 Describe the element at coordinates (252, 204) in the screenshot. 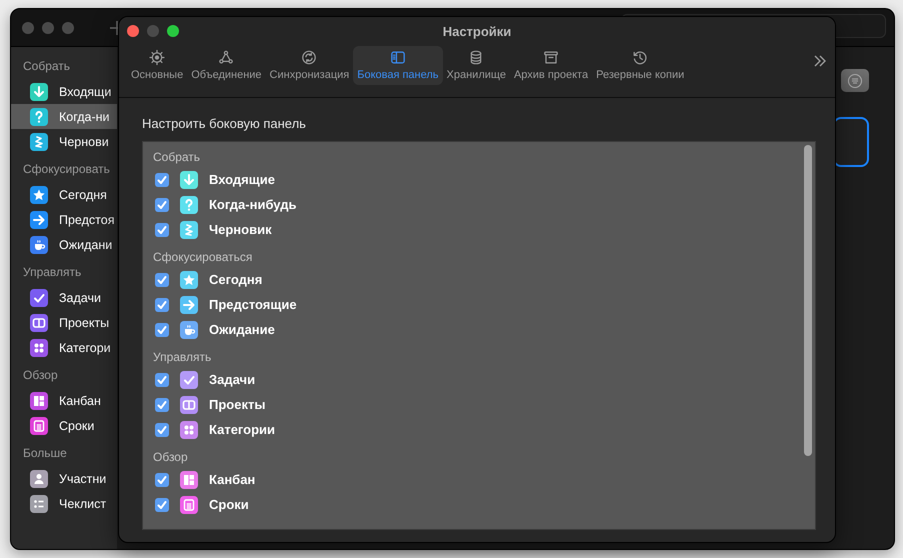

I see `item-label: Когда-нибудь` at that location.